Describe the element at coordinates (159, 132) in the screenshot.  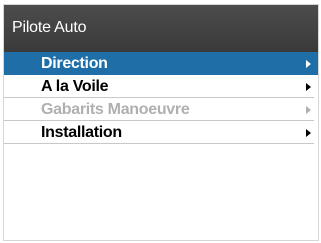
I see `menu-item-installation: Installation` at that location.